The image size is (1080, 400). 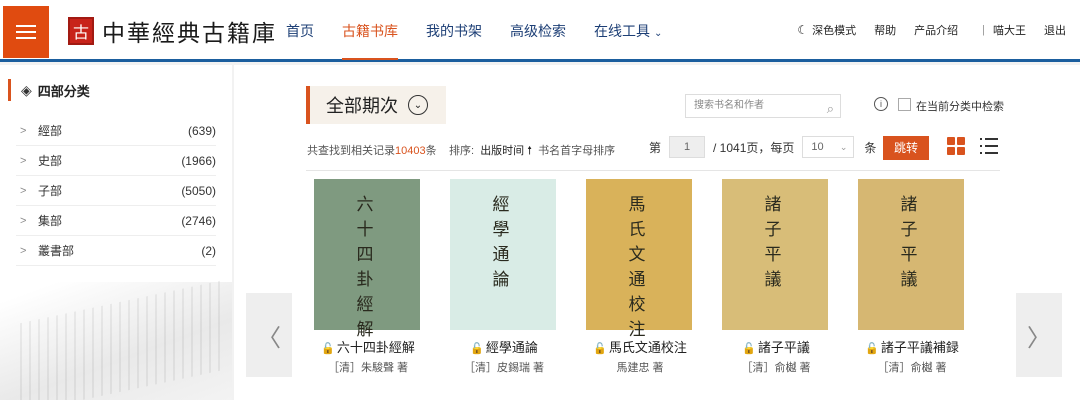 What do you see at coordinates (803, 29) in the screenshot?
I see `moon-icon: ☾` at bounding box center [803, 29].